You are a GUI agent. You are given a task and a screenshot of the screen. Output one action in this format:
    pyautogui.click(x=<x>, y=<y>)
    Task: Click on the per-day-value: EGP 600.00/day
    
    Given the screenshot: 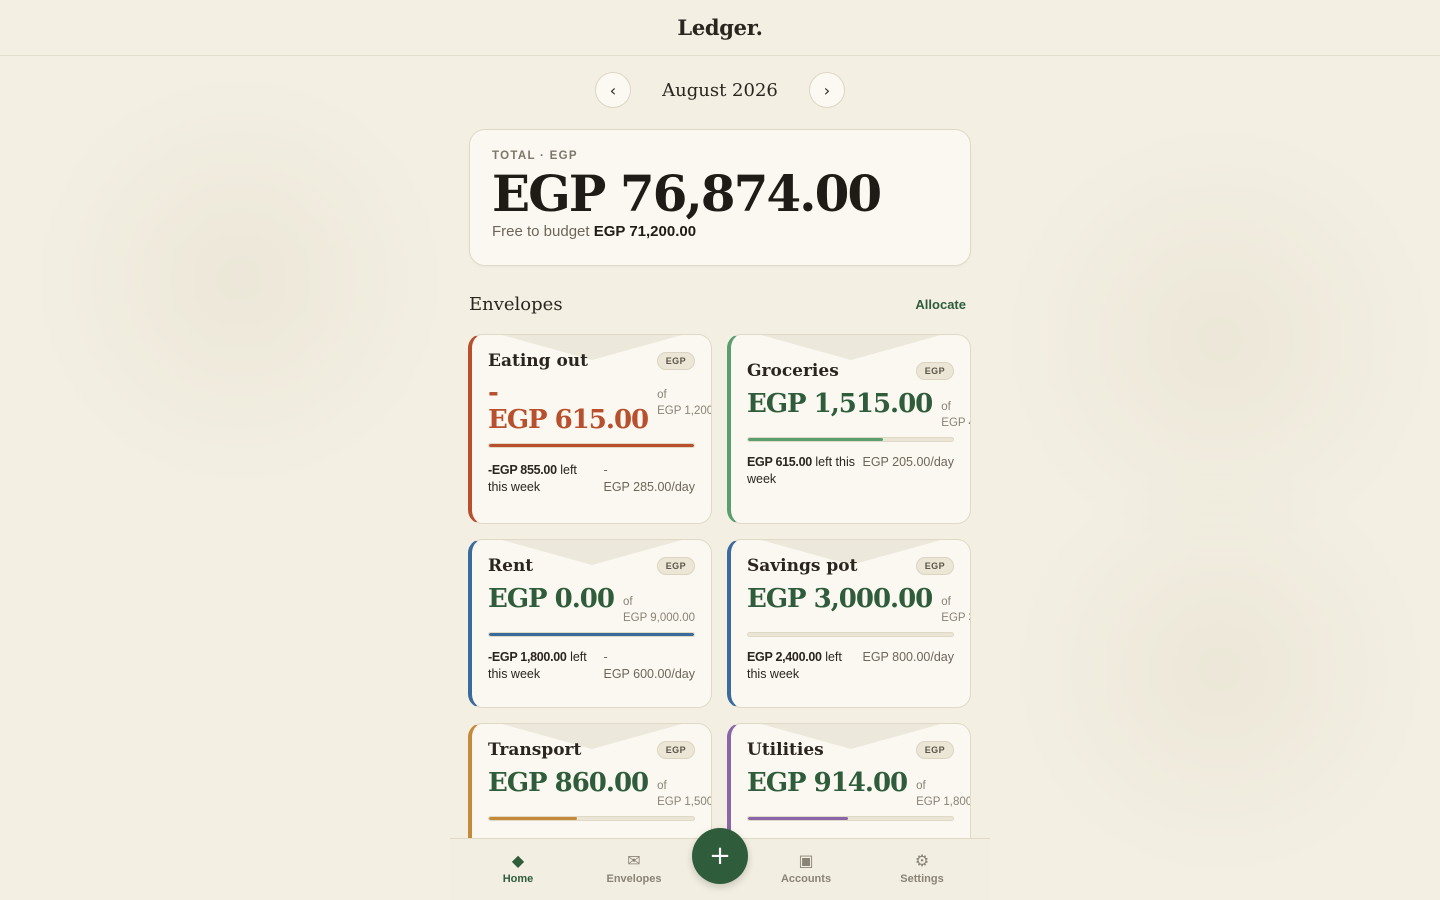 What is the action you would take?
    pyautogui.click(x=649, y=674)
    